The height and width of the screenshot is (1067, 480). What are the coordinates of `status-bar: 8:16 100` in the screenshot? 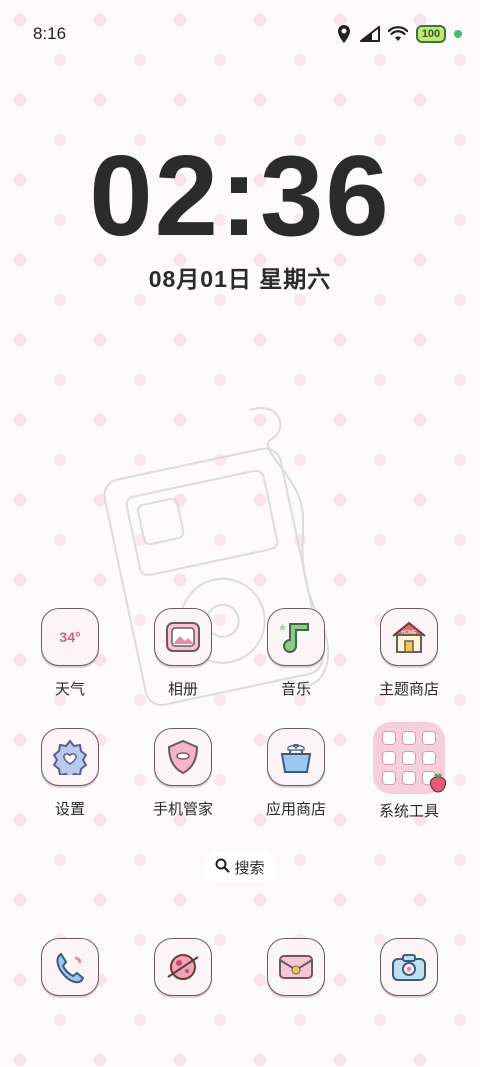 It's located at (240, 33).